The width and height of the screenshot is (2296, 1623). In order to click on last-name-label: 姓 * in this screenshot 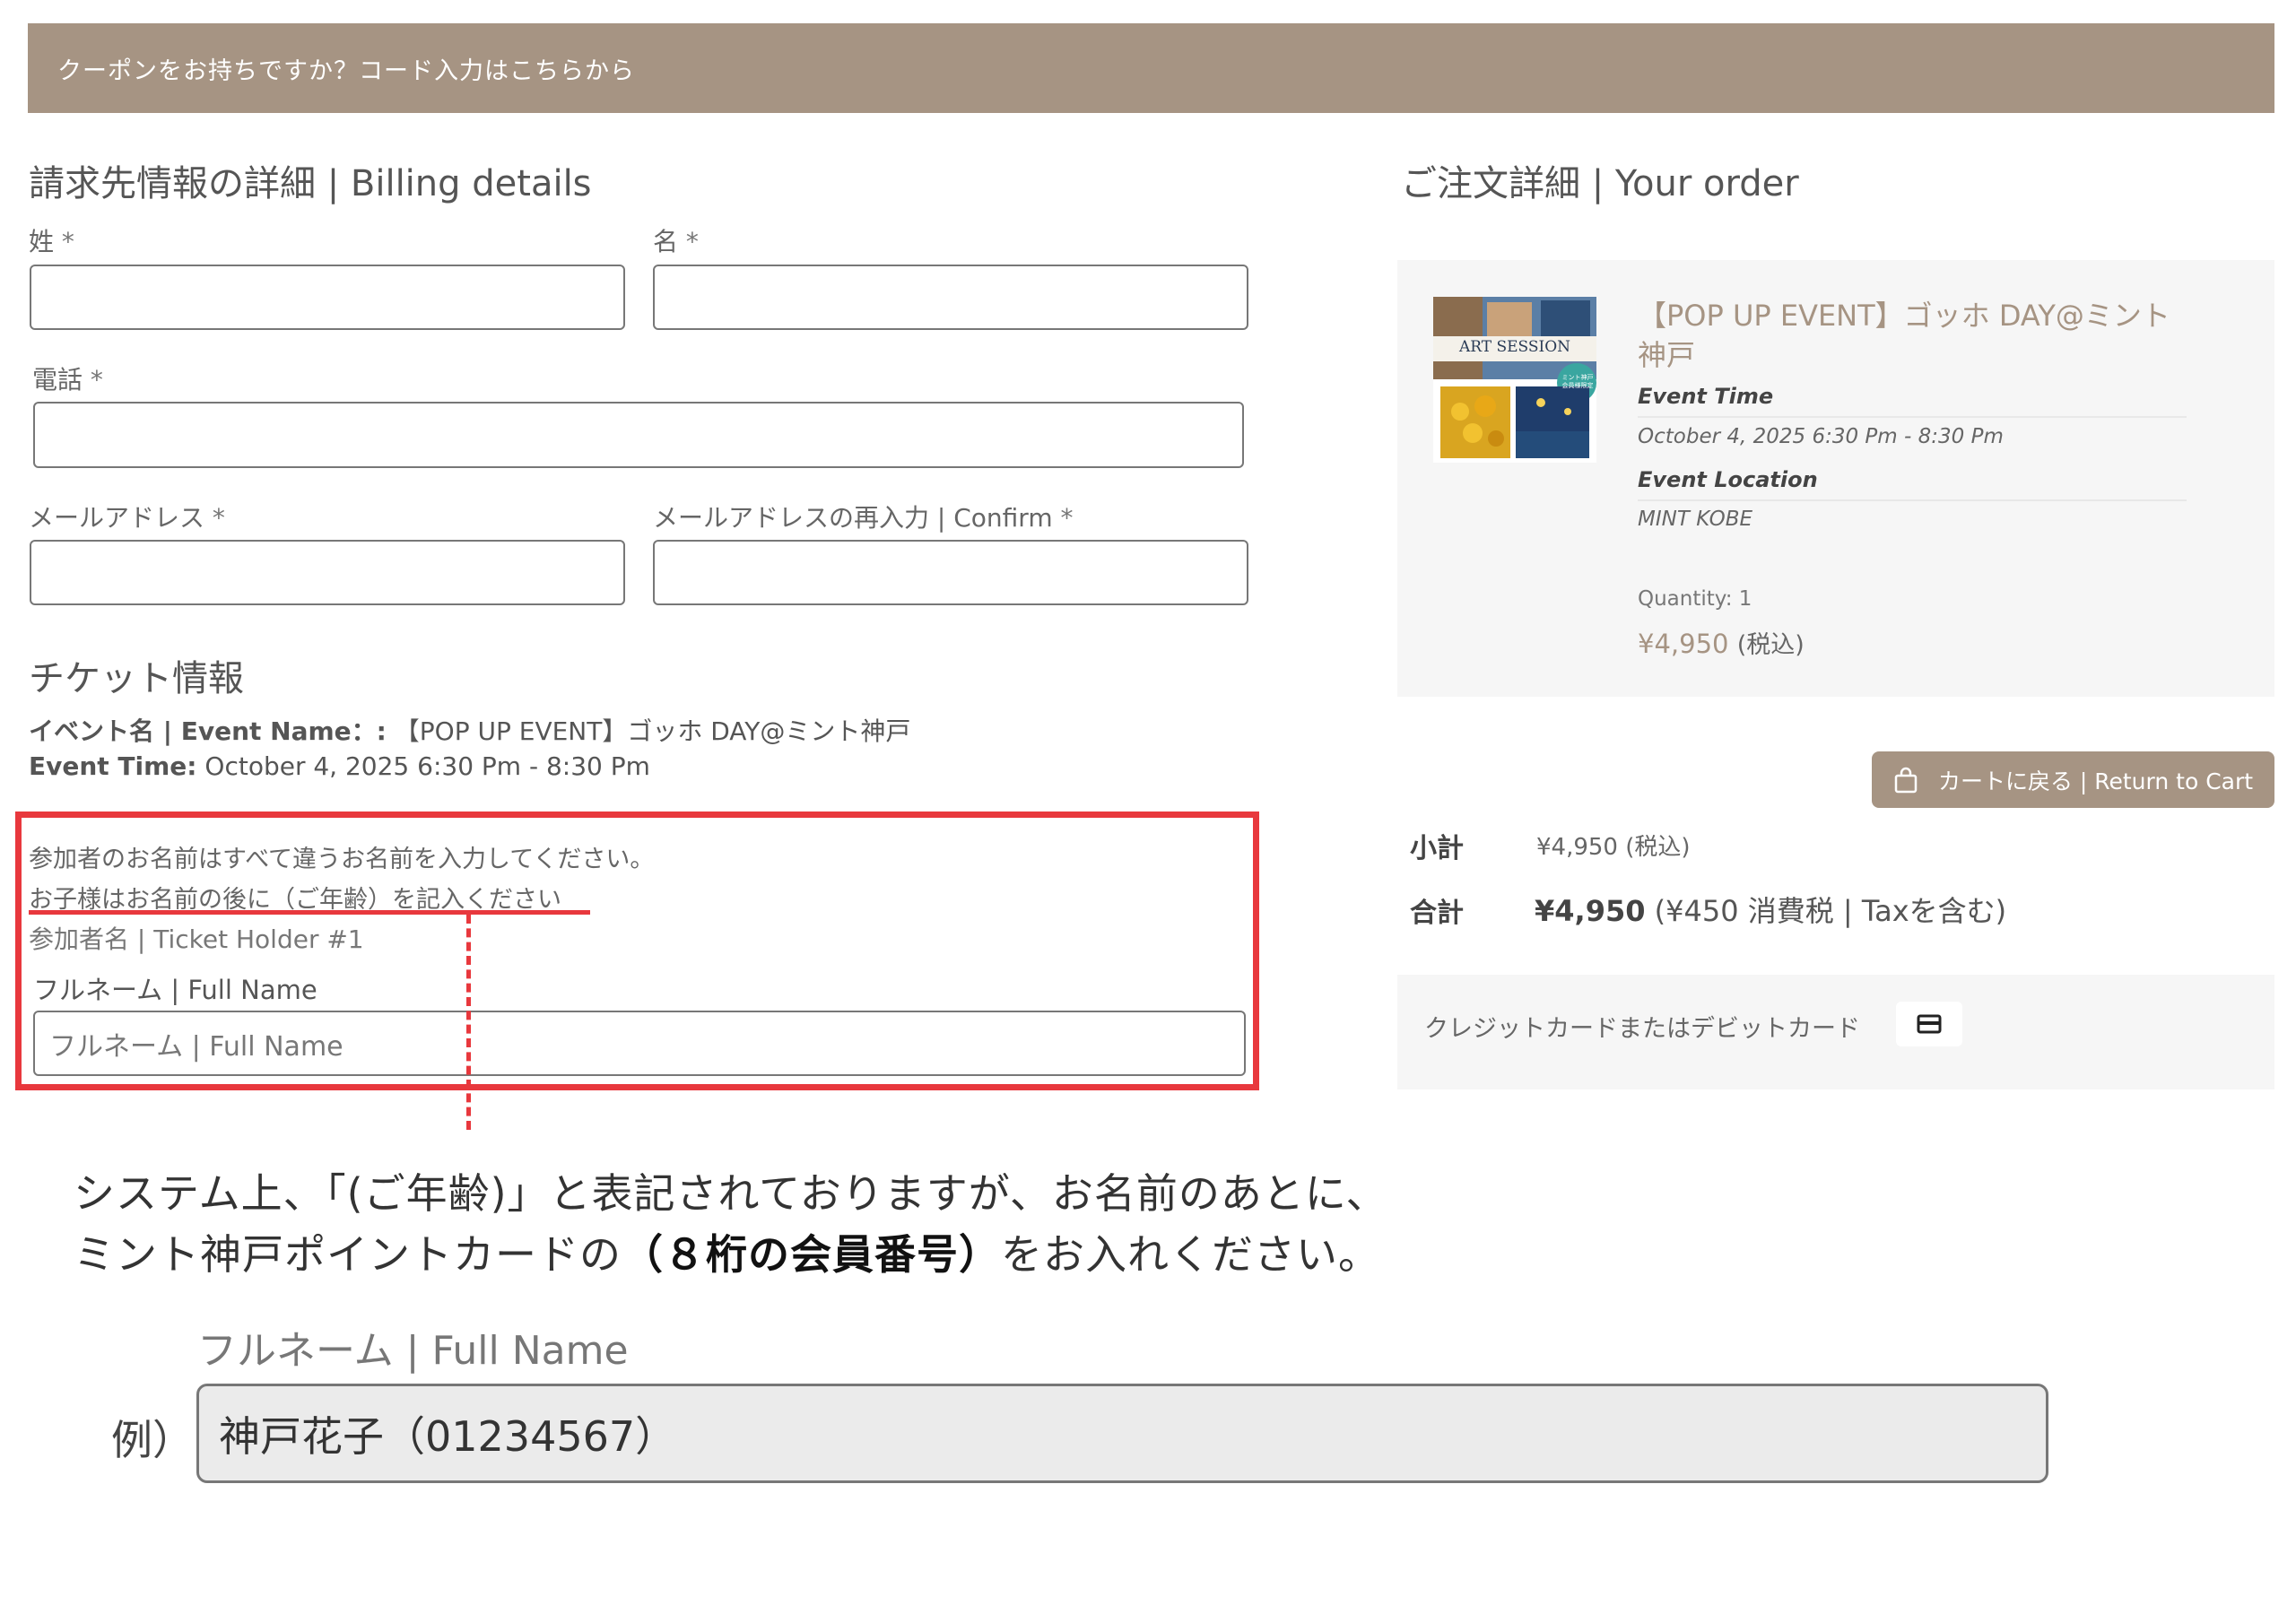, I will do `click(51, 241)`.